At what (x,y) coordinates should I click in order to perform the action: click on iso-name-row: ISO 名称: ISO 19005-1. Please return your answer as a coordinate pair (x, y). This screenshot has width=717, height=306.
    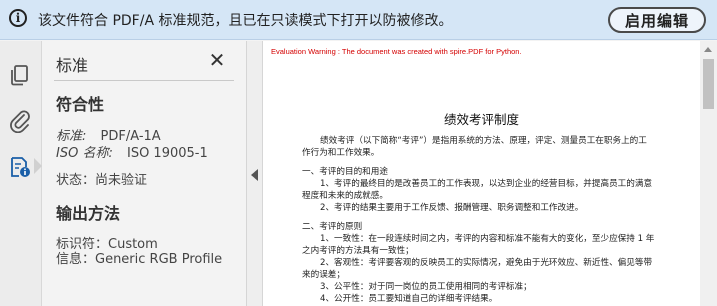
    Looking at the image, I should click on (132, 151).